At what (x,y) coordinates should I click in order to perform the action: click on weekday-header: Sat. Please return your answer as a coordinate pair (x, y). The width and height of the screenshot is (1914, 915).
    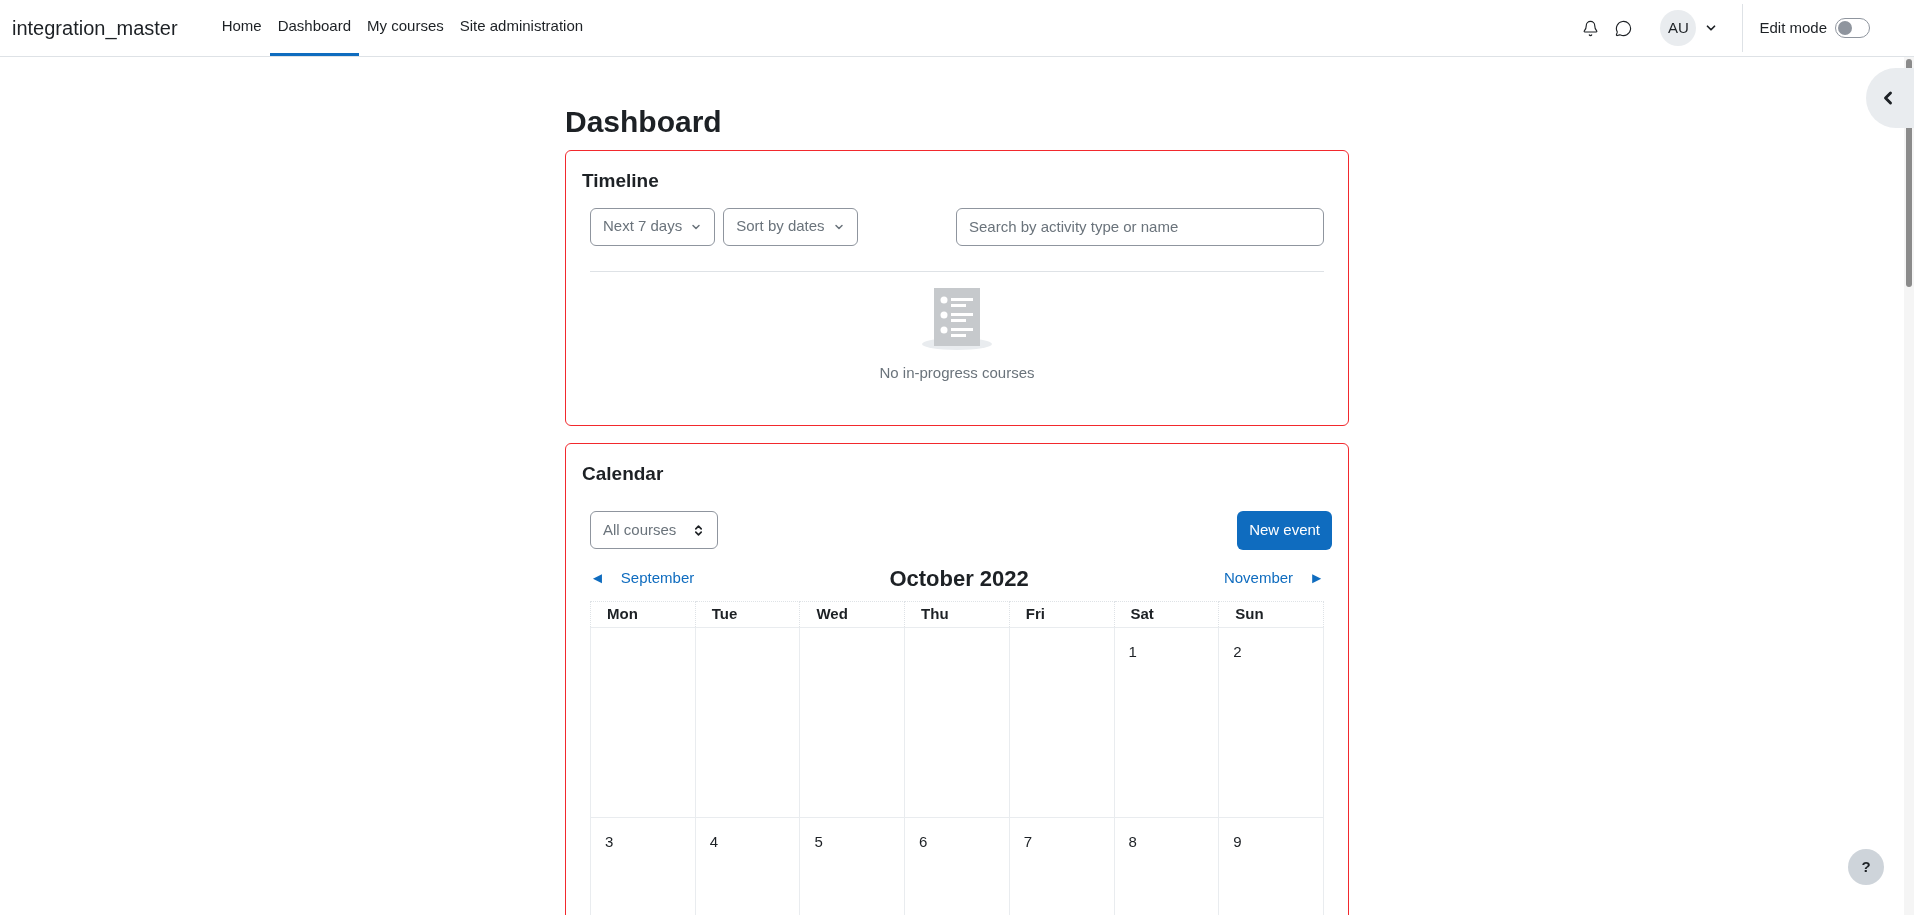
    Looking at the image, I should click on (1166, 614).